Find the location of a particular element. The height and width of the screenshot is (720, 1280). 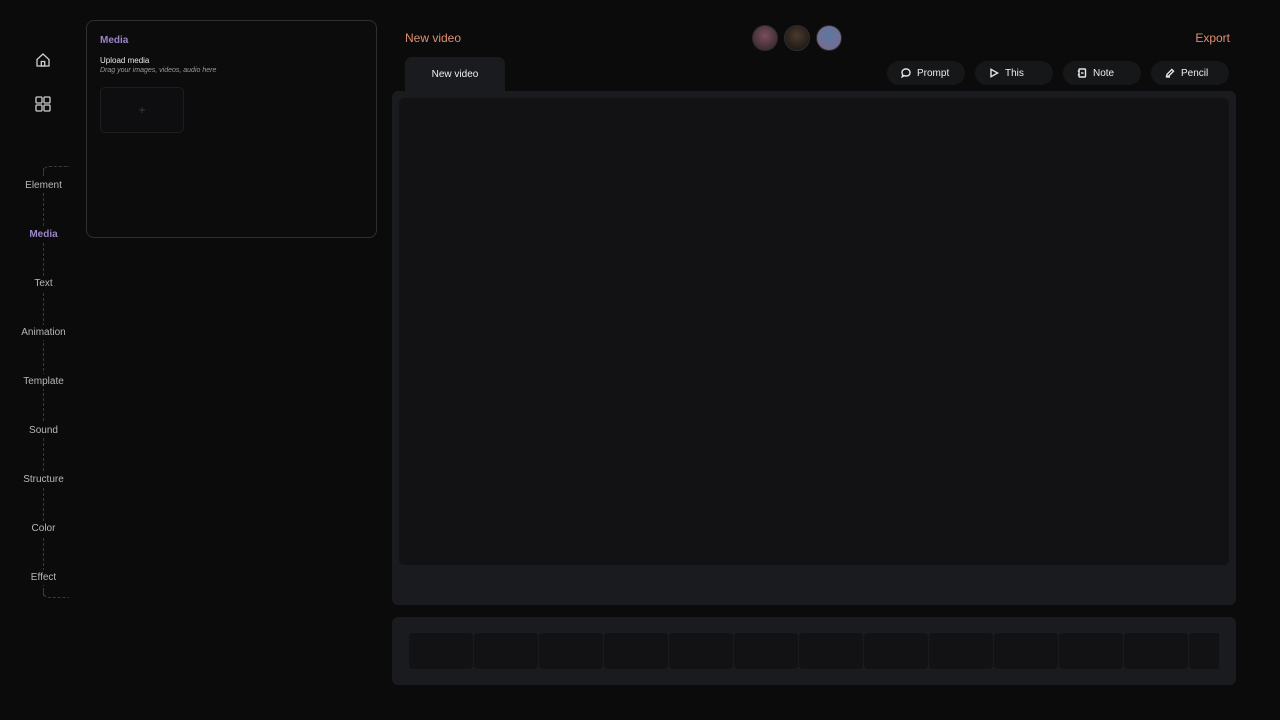

media-panel-title: Media is located at coordinates (114, 40).